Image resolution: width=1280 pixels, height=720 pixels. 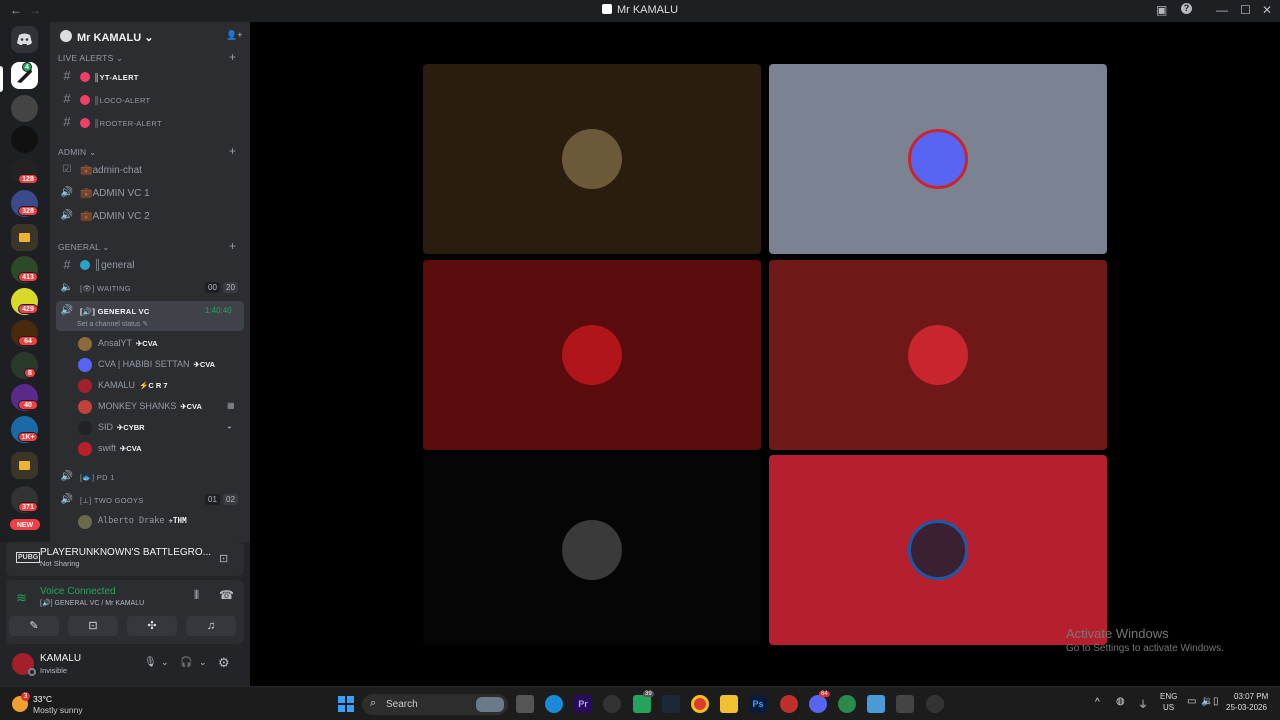 I want to click on share-screen-icon: ⊡, so click(x=223, y=558).